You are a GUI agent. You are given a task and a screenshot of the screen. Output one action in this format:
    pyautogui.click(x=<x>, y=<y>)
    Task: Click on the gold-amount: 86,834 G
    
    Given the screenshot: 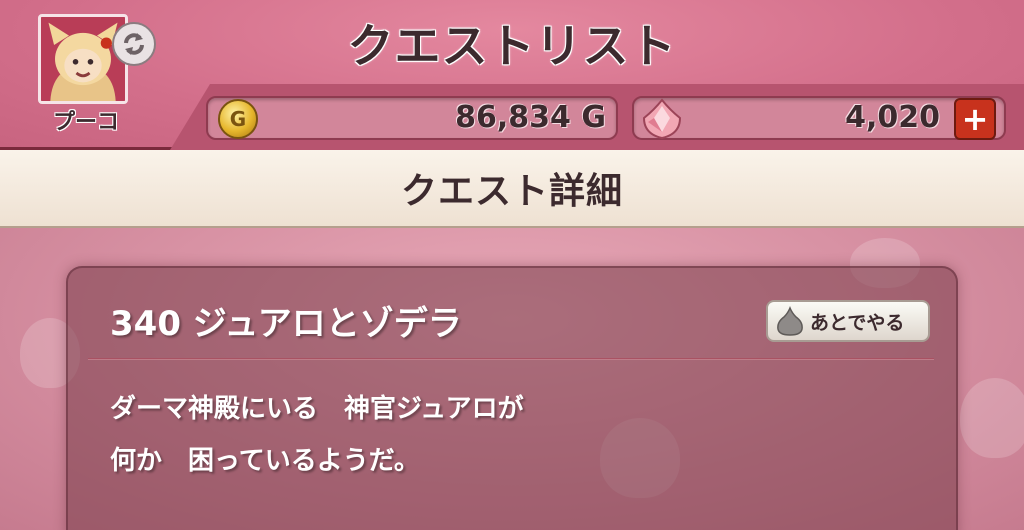 What is the action you would take?
    pyautogui.click(x=530, y=117)
    